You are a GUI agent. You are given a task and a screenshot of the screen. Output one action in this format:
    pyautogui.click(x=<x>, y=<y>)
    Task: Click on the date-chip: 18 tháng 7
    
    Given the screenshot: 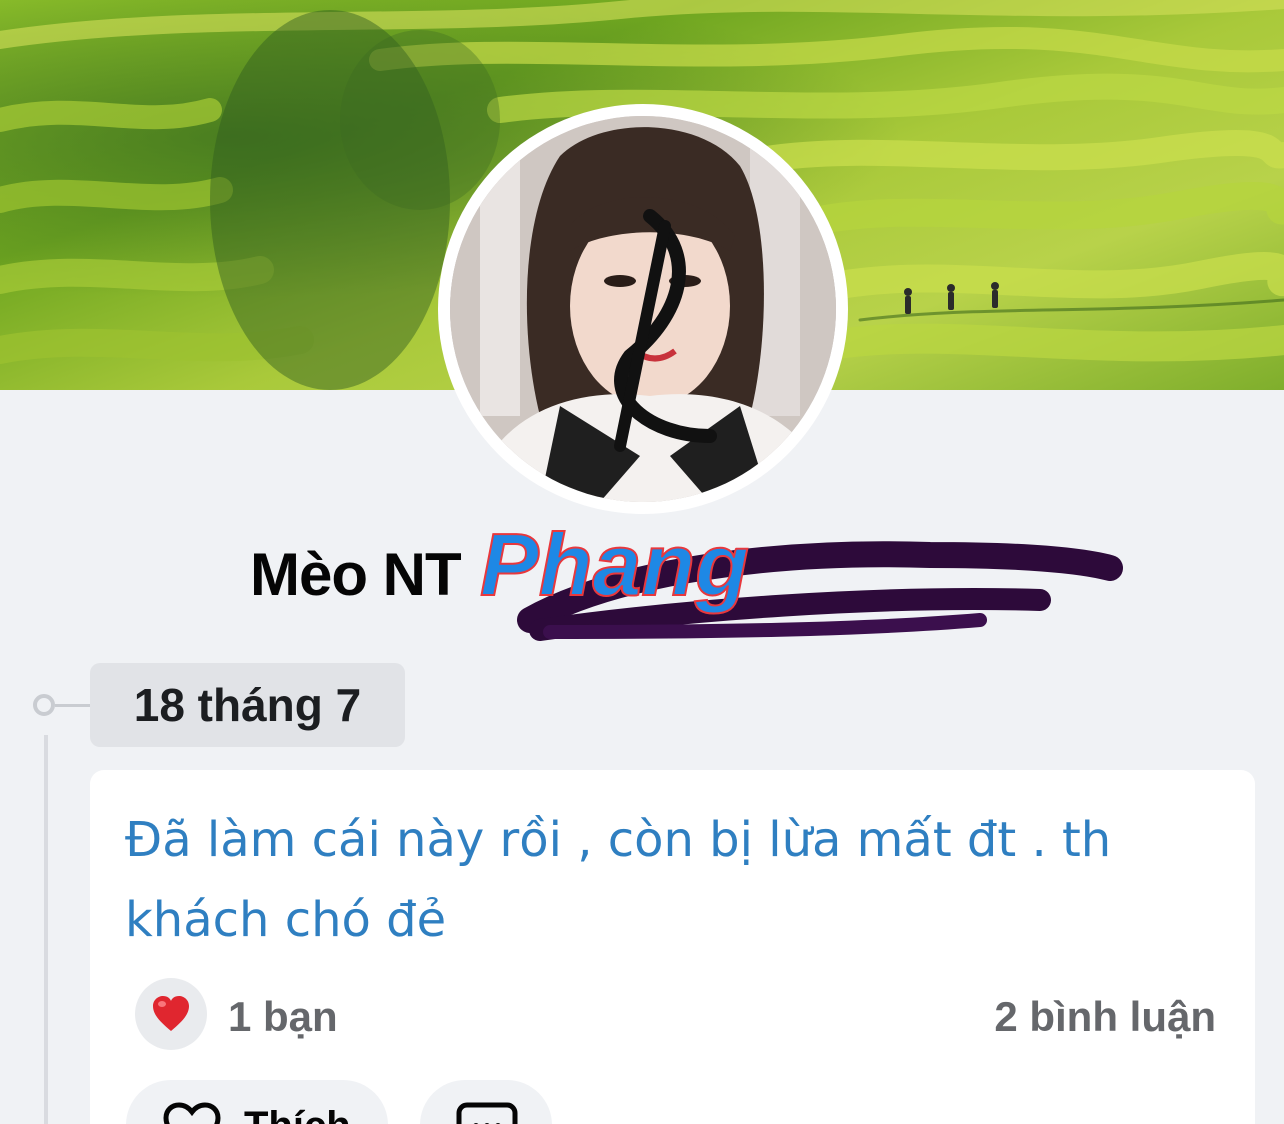 What is the action you would take?
    pyautogui.click(x=247, y=705)
    